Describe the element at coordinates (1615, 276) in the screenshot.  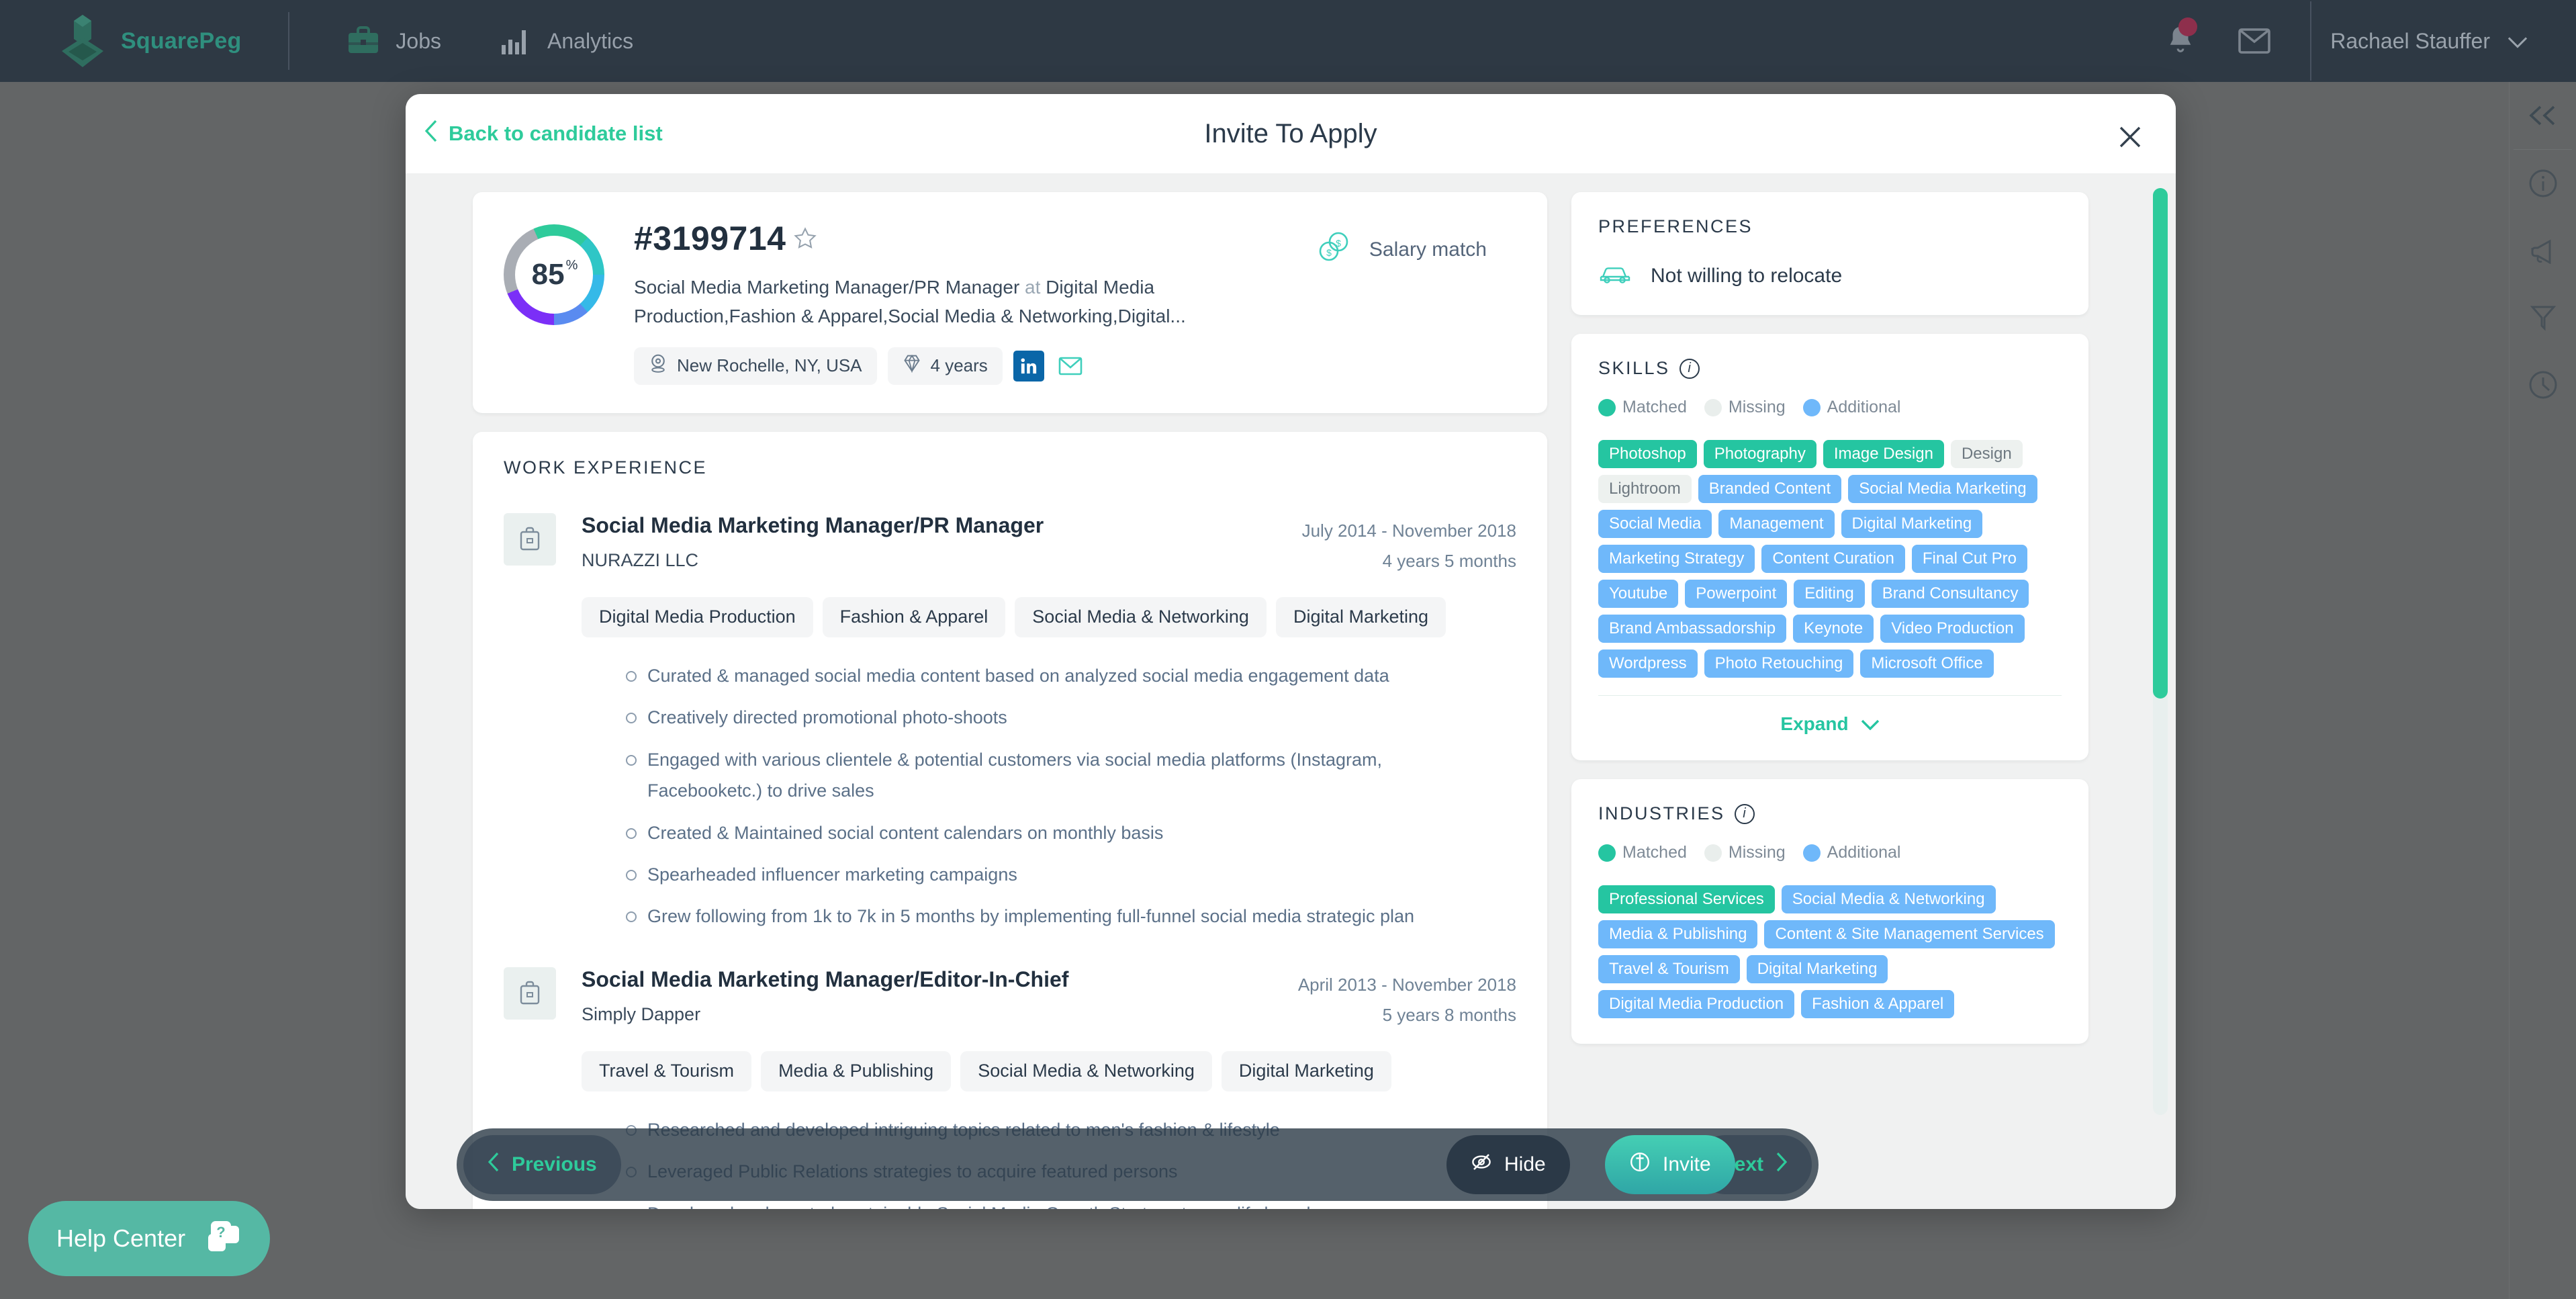
I see `car-icon` at that location.